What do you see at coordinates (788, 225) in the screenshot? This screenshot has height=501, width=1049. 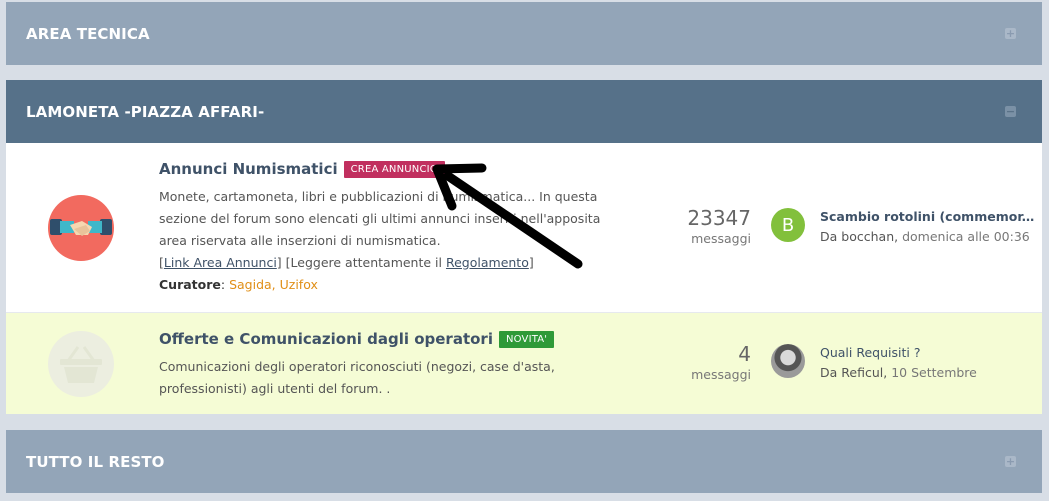 I see `avatar: B` at bounding box center [788, 225].